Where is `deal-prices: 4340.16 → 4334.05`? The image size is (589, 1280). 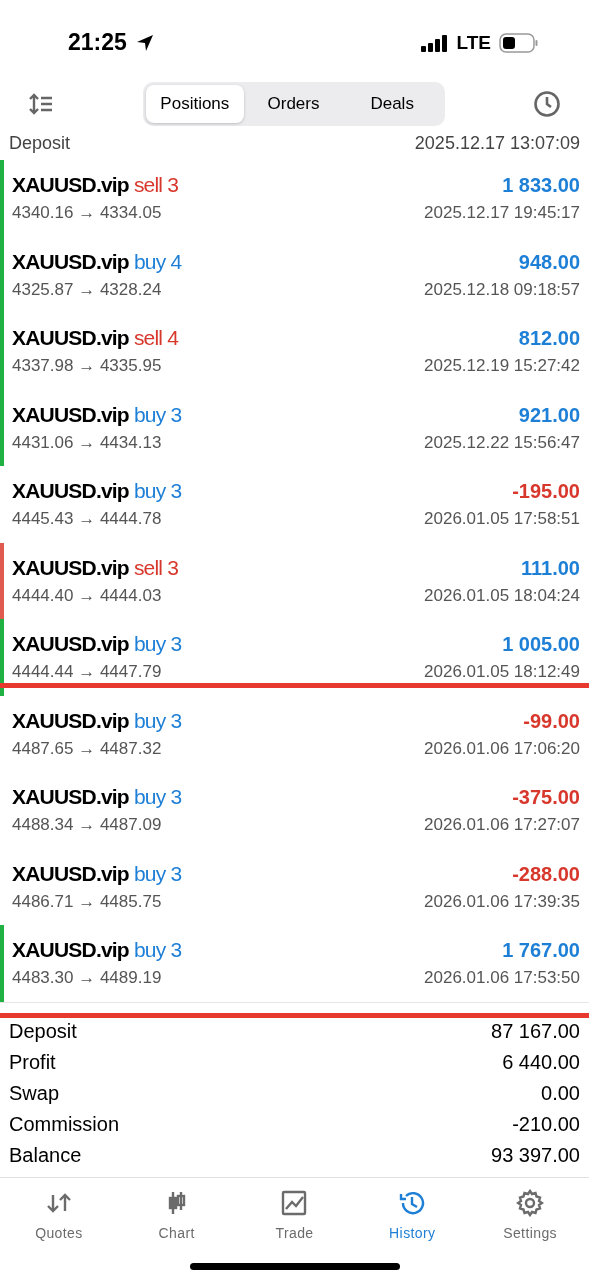 deal-prices: 4340.16 → 4334.05 is located at coordinates (87, 213).